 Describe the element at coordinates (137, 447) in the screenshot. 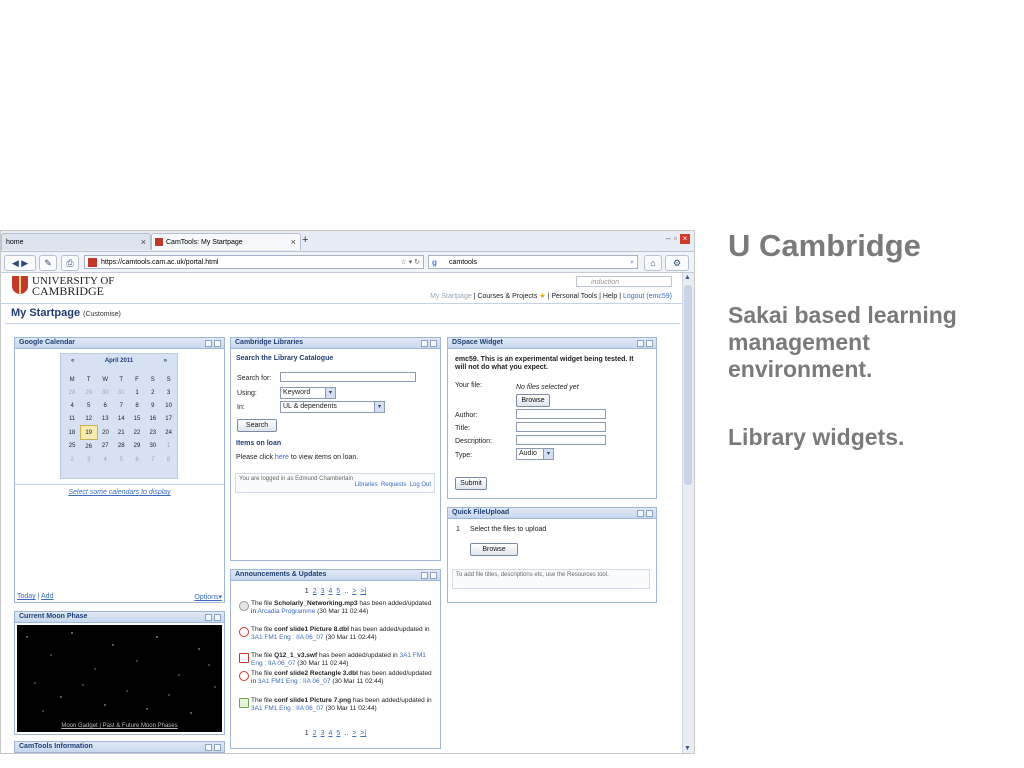

I see `calendar-day: 29` at that location.